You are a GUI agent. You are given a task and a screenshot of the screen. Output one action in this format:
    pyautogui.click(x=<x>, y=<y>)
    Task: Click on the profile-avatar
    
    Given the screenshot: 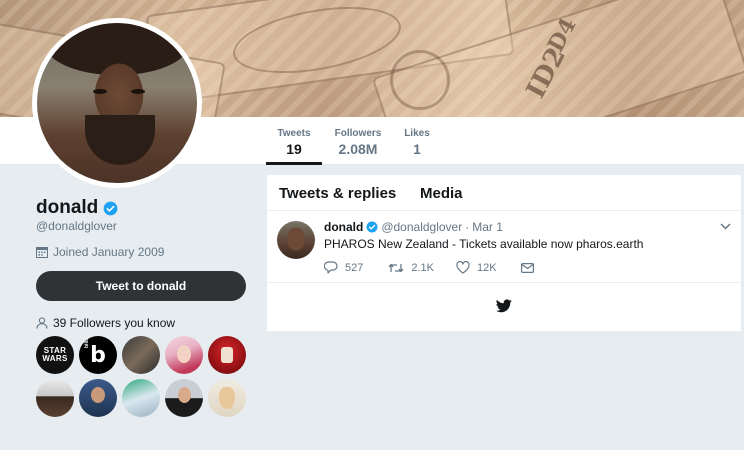 What is the action you would take?
    pyautogui.click(x=117, y=103)
    